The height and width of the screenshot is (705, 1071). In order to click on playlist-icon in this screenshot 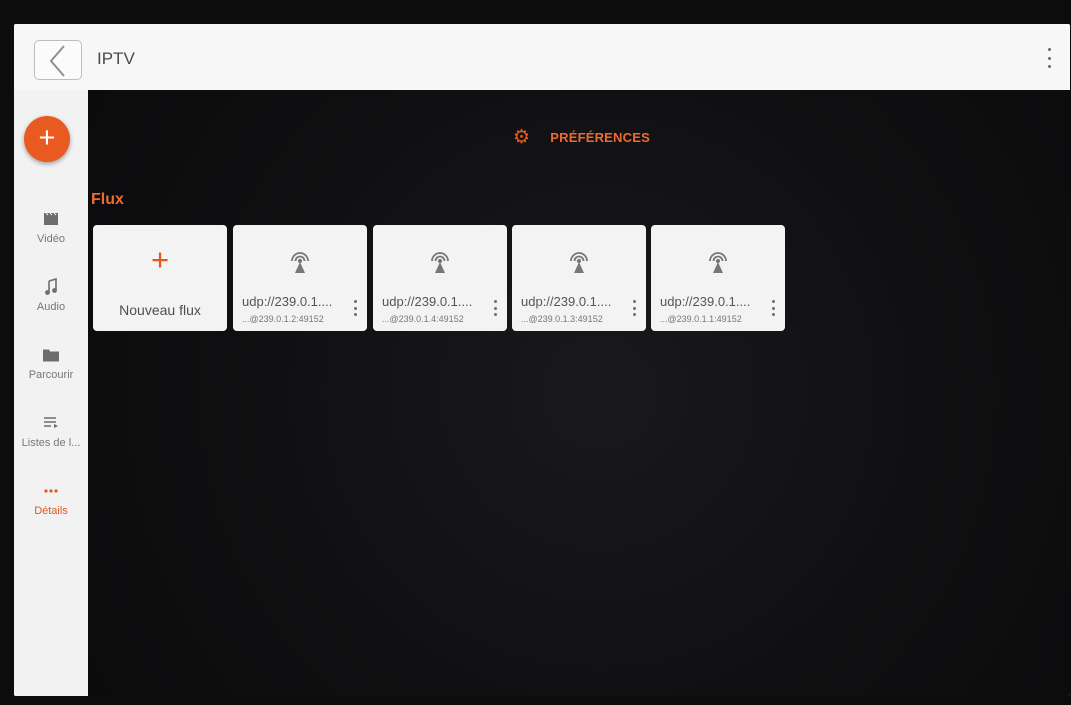, I will do `click(51, 422)`.